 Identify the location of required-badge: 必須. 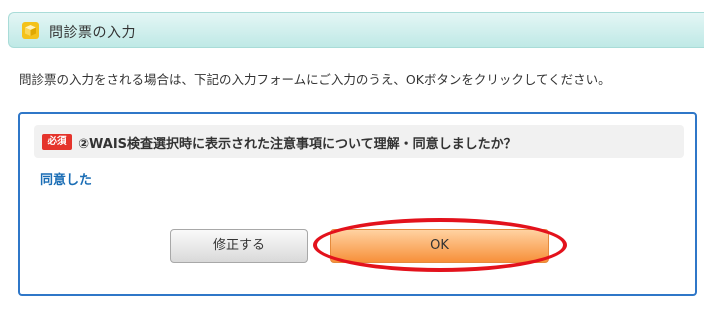
(57, 142).